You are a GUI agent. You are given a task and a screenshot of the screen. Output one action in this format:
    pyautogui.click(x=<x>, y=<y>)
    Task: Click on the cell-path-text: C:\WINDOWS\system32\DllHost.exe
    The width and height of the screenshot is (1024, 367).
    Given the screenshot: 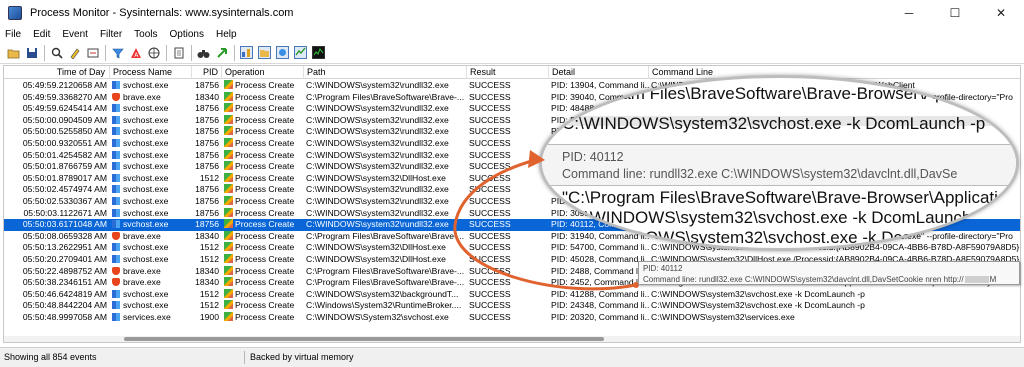 What is the action you would take?
    pyautogui.click(x=376, y=259)
    